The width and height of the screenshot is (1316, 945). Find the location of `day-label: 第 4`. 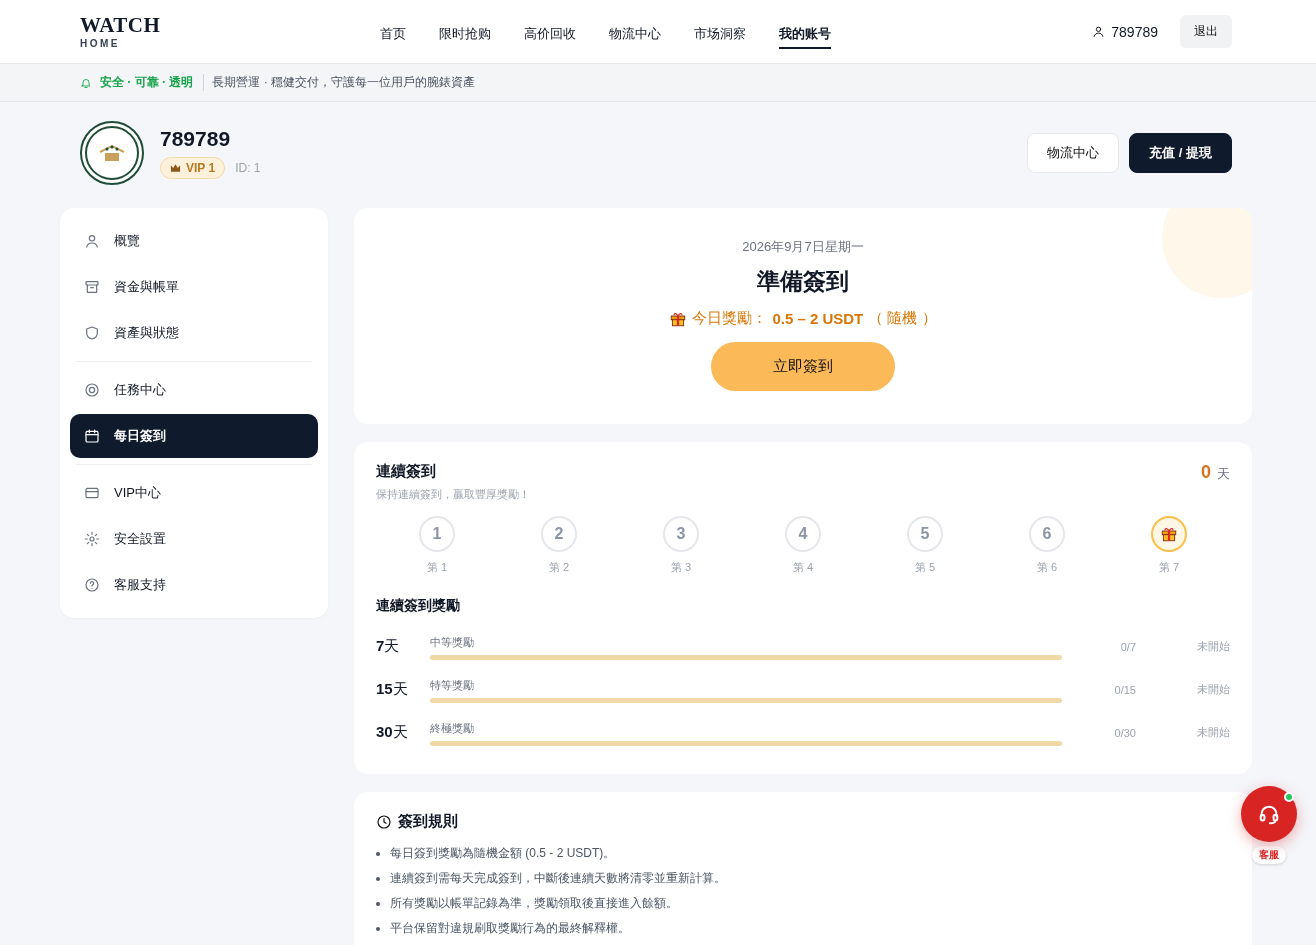

day-label: 第 4 is located at coordinates (803, 567).